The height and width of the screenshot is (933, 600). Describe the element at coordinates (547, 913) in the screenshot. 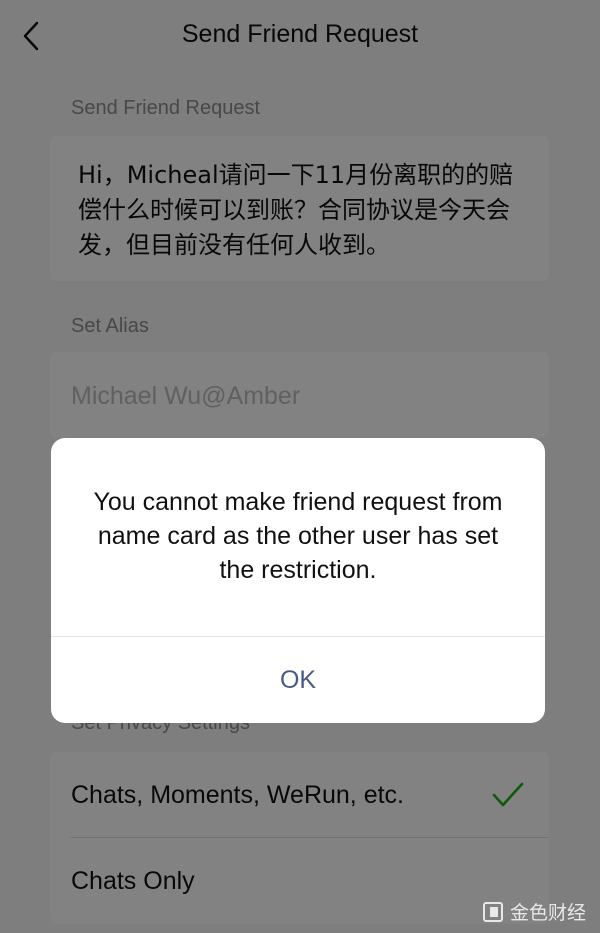

I see `watermark-text: 金色财经` at that location.